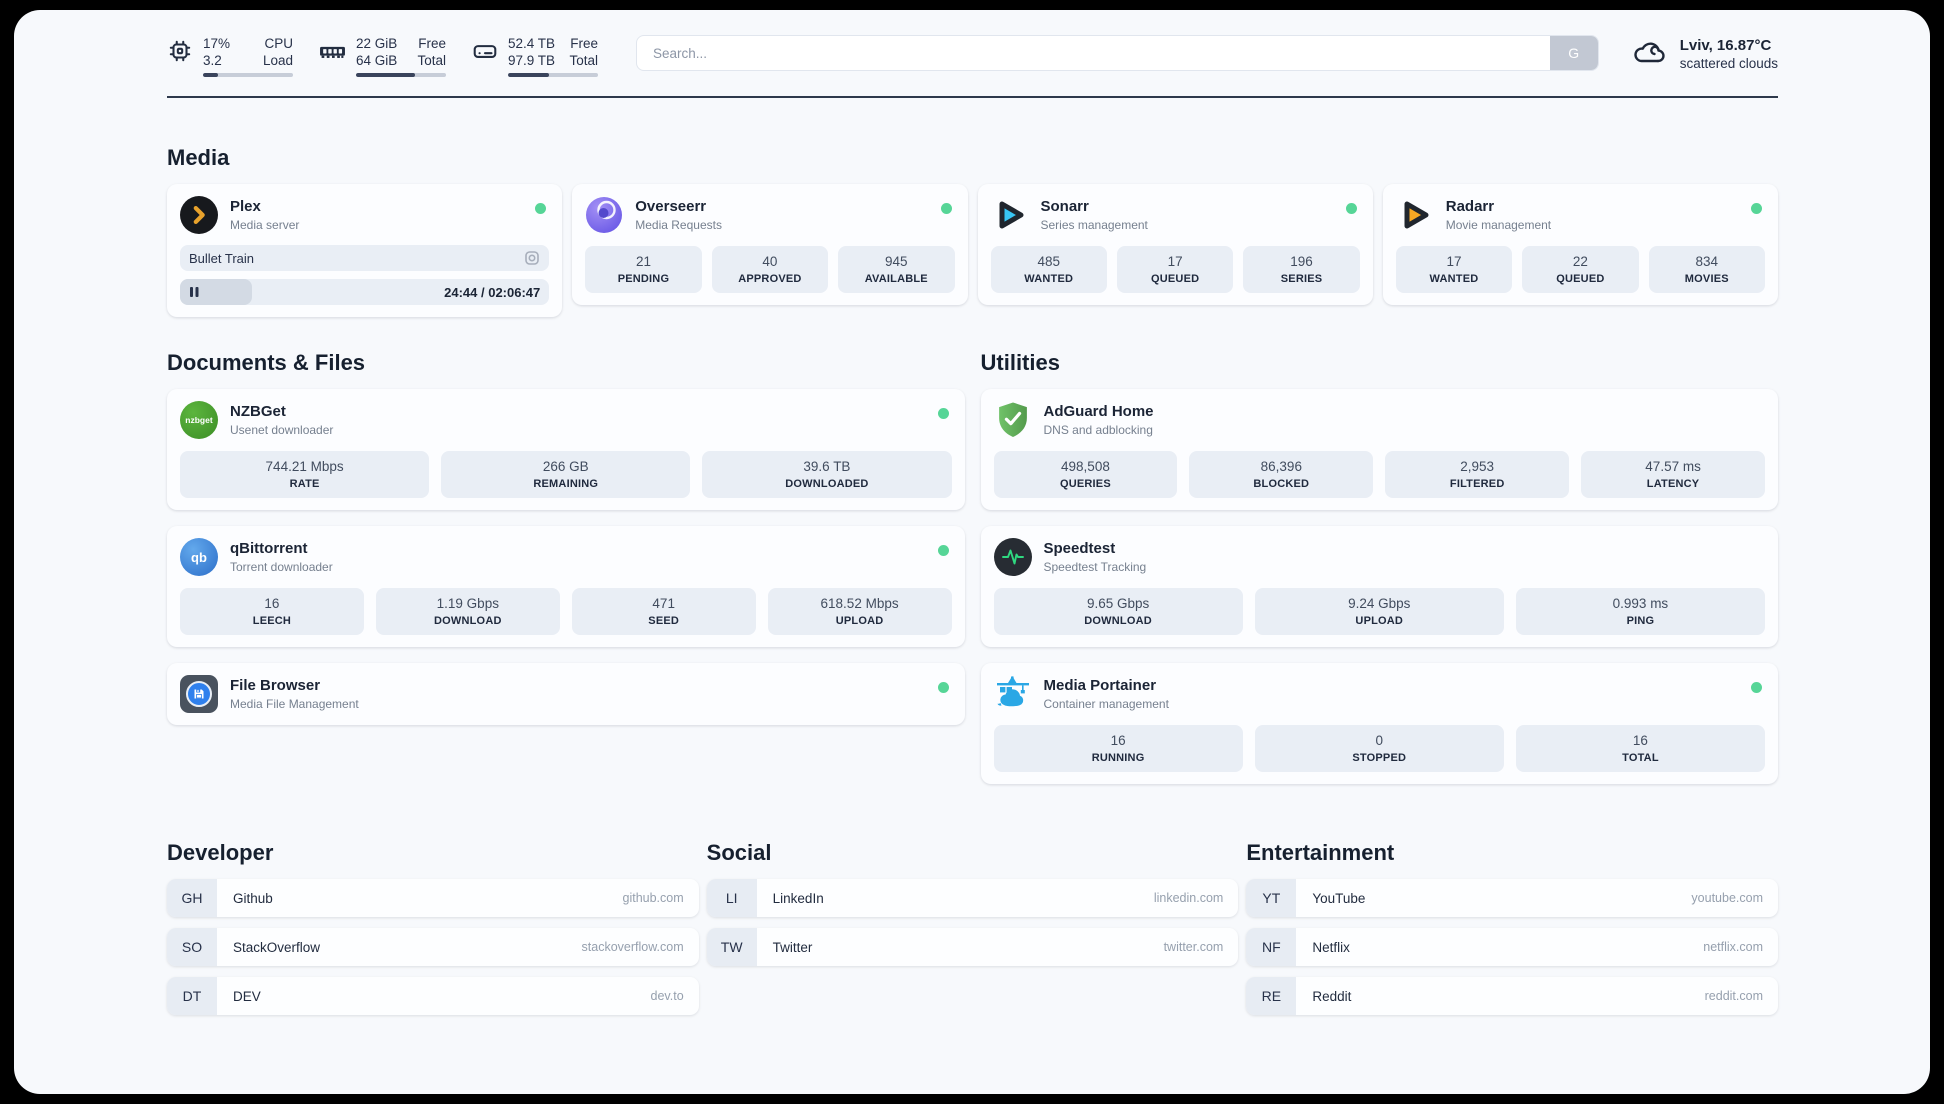  Describe the element at coordinates (1193, 947) in the screenshot. I see `bookmark-domain: twitter.com` at that location.